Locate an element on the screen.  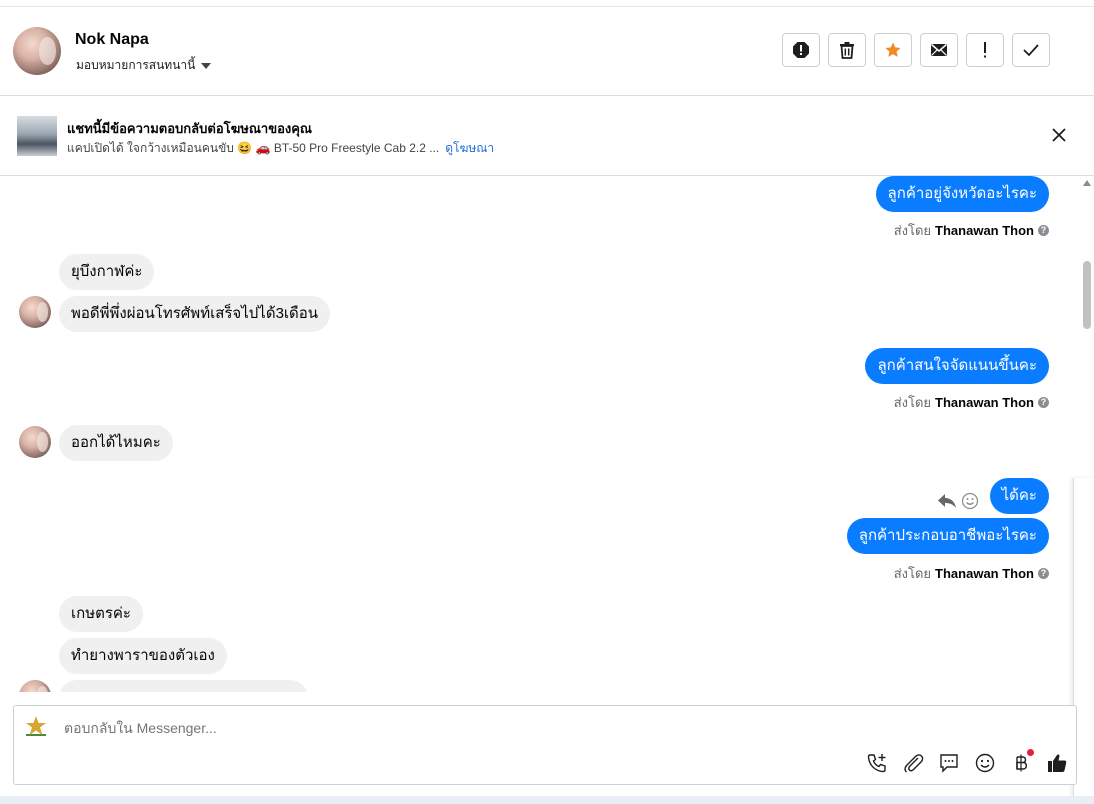
page-logo-icon is located at coordinates (36, 726).